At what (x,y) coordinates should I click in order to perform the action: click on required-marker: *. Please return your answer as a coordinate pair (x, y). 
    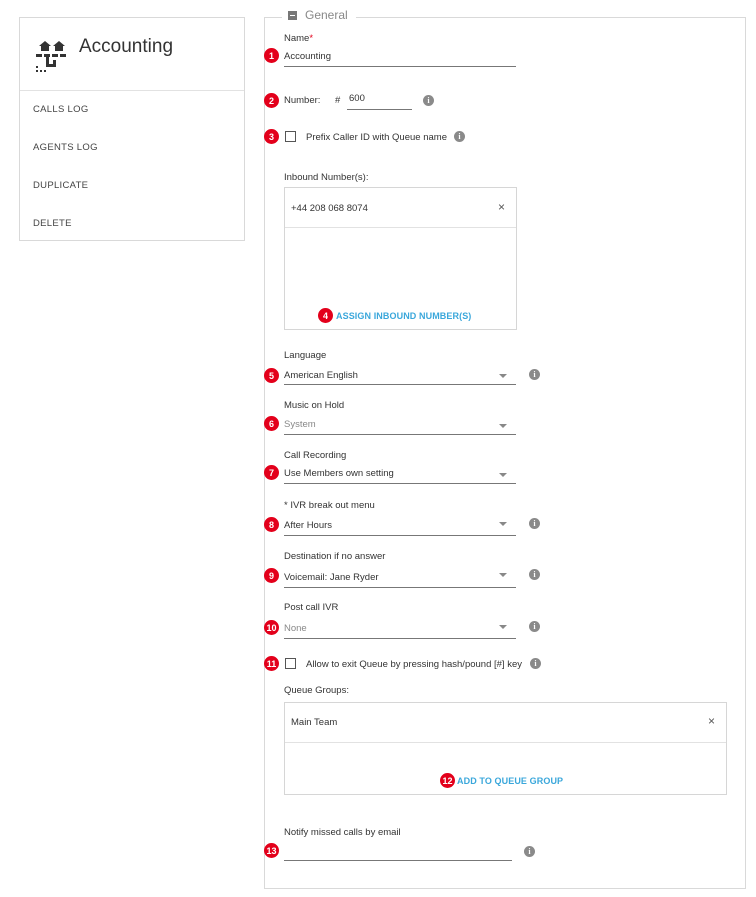
    Looking at the image, I should click on (311, 38).